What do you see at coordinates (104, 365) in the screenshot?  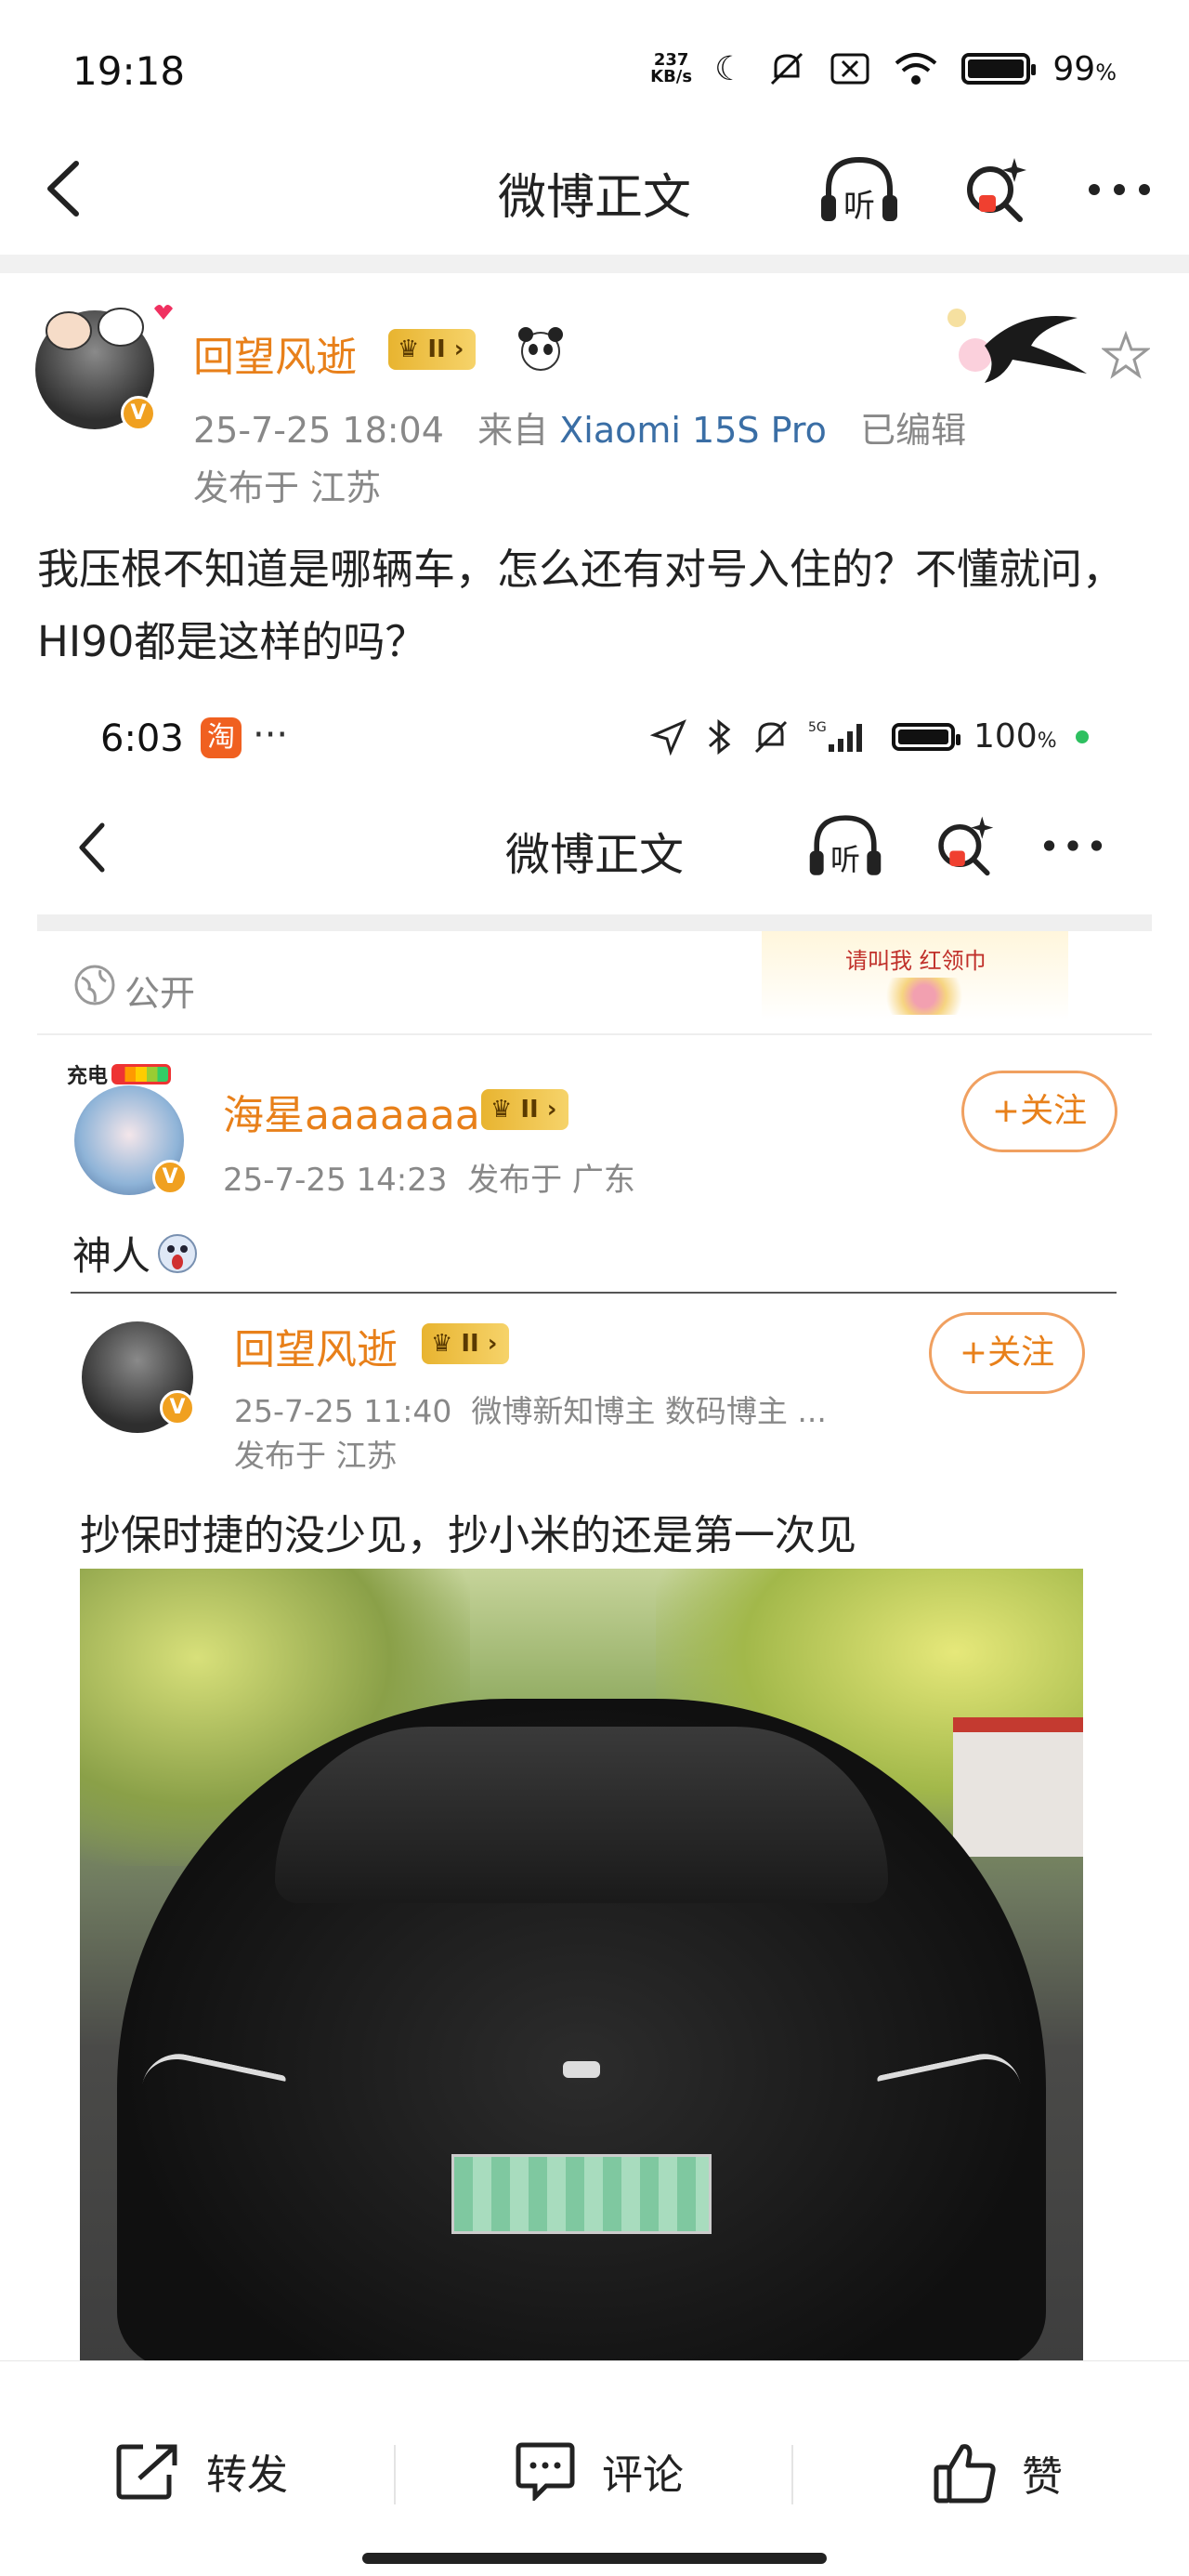 I see `author-avatar-wrap: V` at bounding box center [104, 365].